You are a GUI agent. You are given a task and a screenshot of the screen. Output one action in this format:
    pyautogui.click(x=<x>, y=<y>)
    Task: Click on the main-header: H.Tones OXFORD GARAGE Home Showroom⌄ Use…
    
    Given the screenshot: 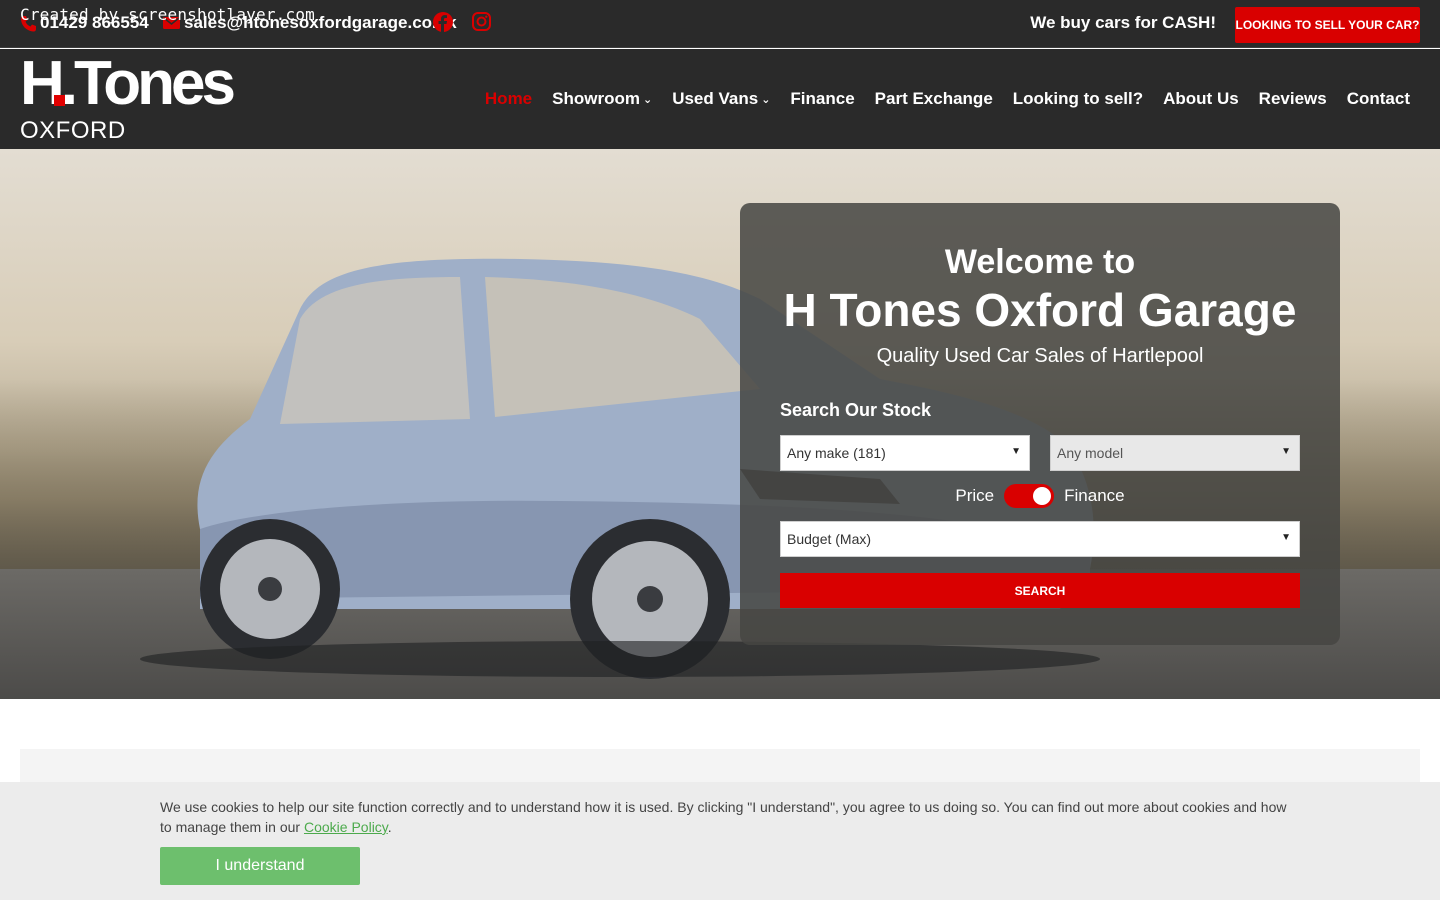 What is the action you would take?
    pyautogui.click(x=720, y=111)
    